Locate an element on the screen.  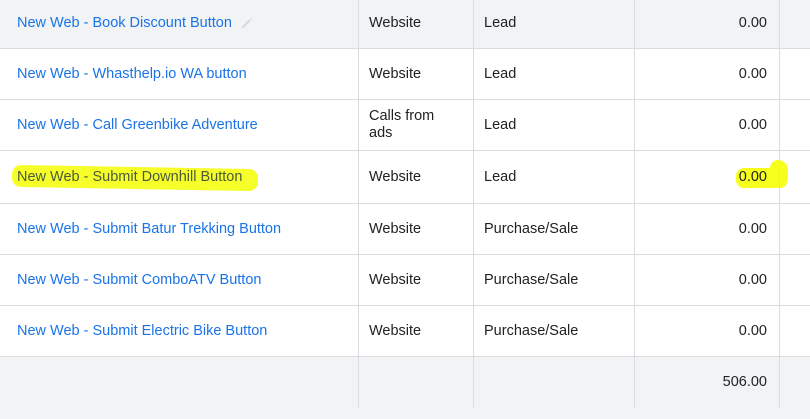
pencil-icon is located at coordinates (247, 23).